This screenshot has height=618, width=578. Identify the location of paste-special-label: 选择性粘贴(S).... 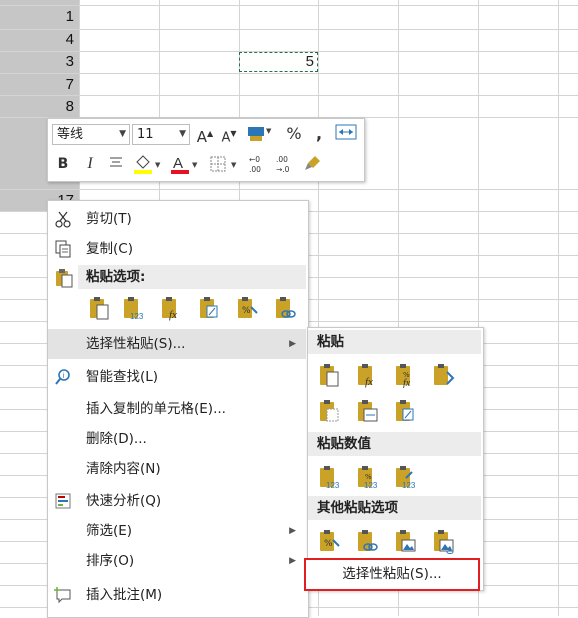
(392, 574).